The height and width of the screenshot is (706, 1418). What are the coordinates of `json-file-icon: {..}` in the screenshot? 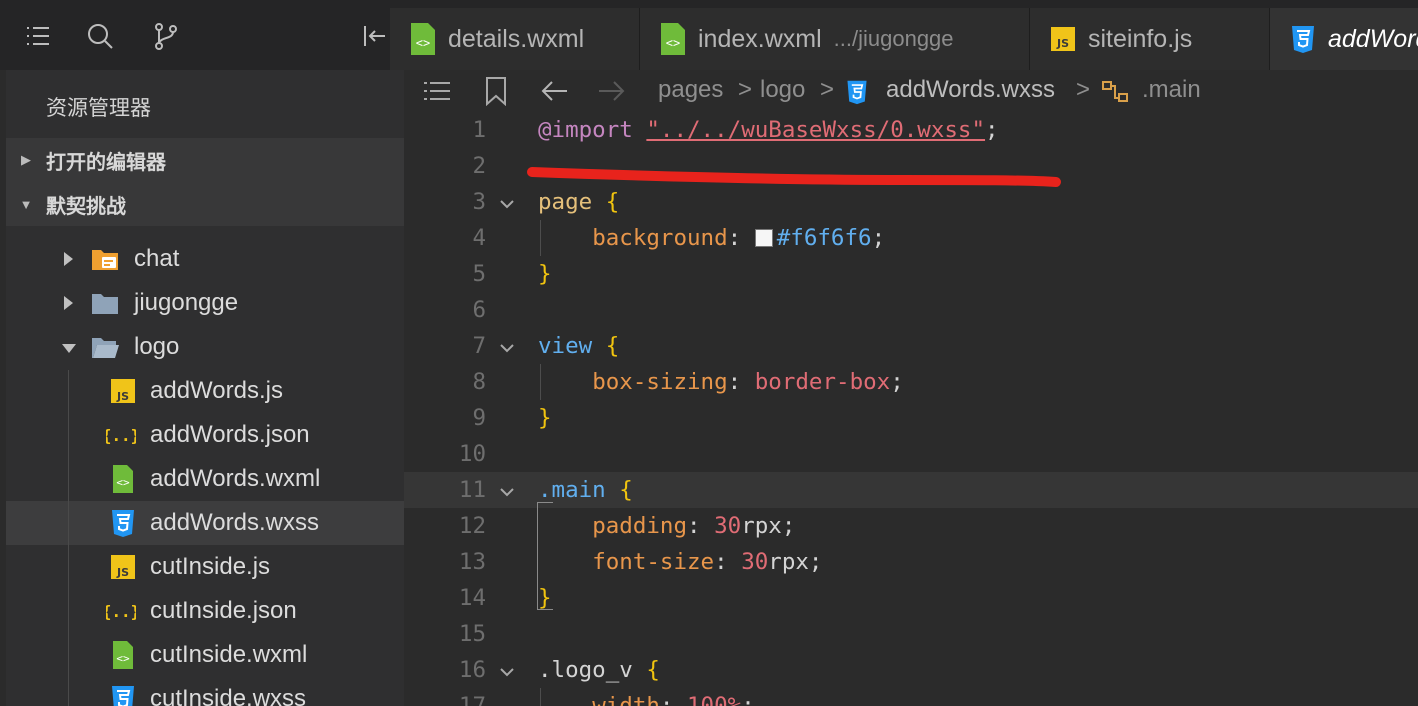 It's located at (121, 435).